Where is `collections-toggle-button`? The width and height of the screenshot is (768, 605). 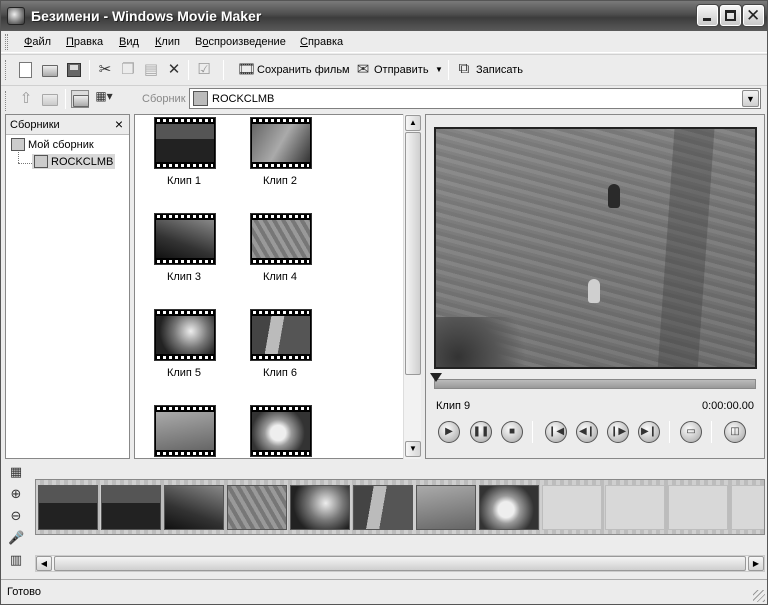 collections-toggle-button is located at coordinates (80, 99).